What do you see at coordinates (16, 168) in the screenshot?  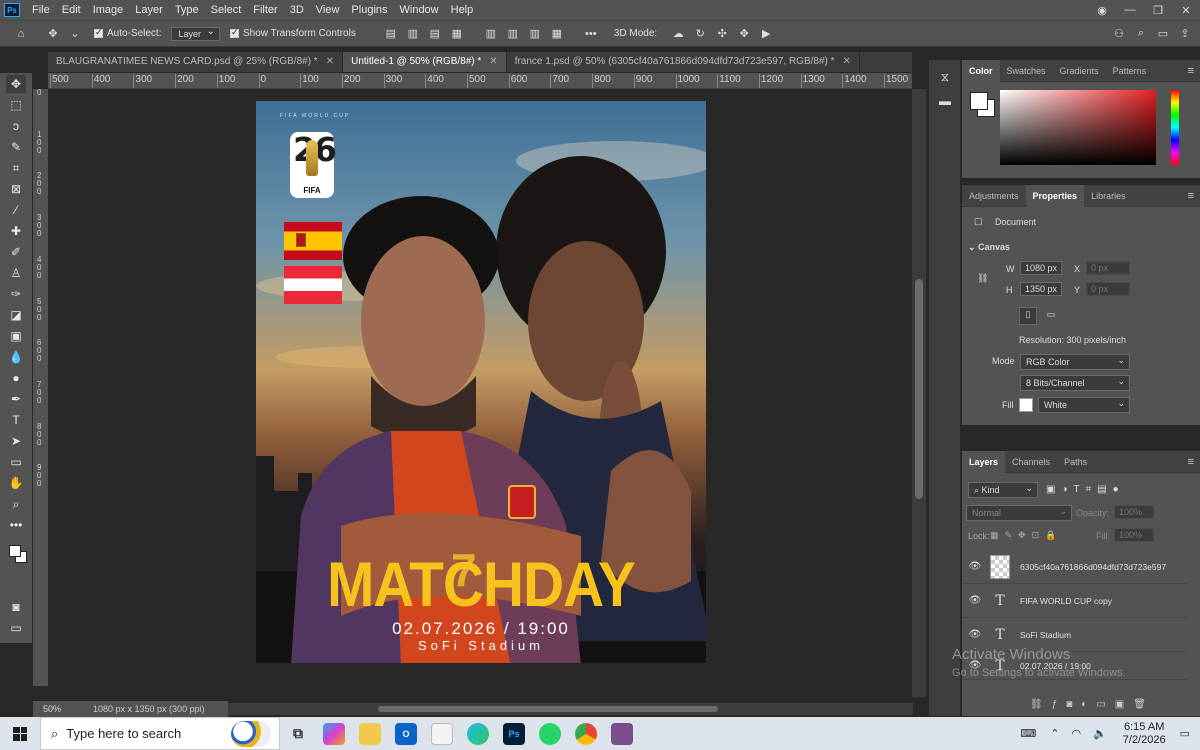 I see `crop-tool-icon: ⌗` at bounding box center [16, 168].